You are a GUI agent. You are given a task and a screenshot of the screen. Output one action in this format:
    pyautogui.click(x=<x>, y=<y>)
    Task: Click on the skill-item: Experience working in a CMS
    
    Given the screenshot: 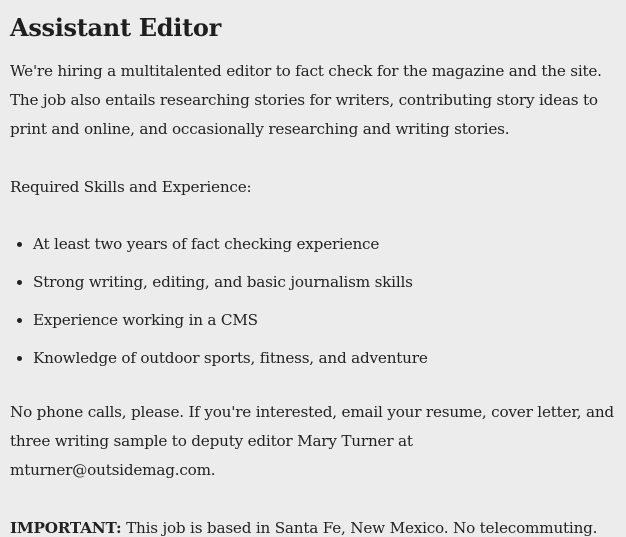 What is the action you would take?
    pyautogui.click(x=324, y=320)
    